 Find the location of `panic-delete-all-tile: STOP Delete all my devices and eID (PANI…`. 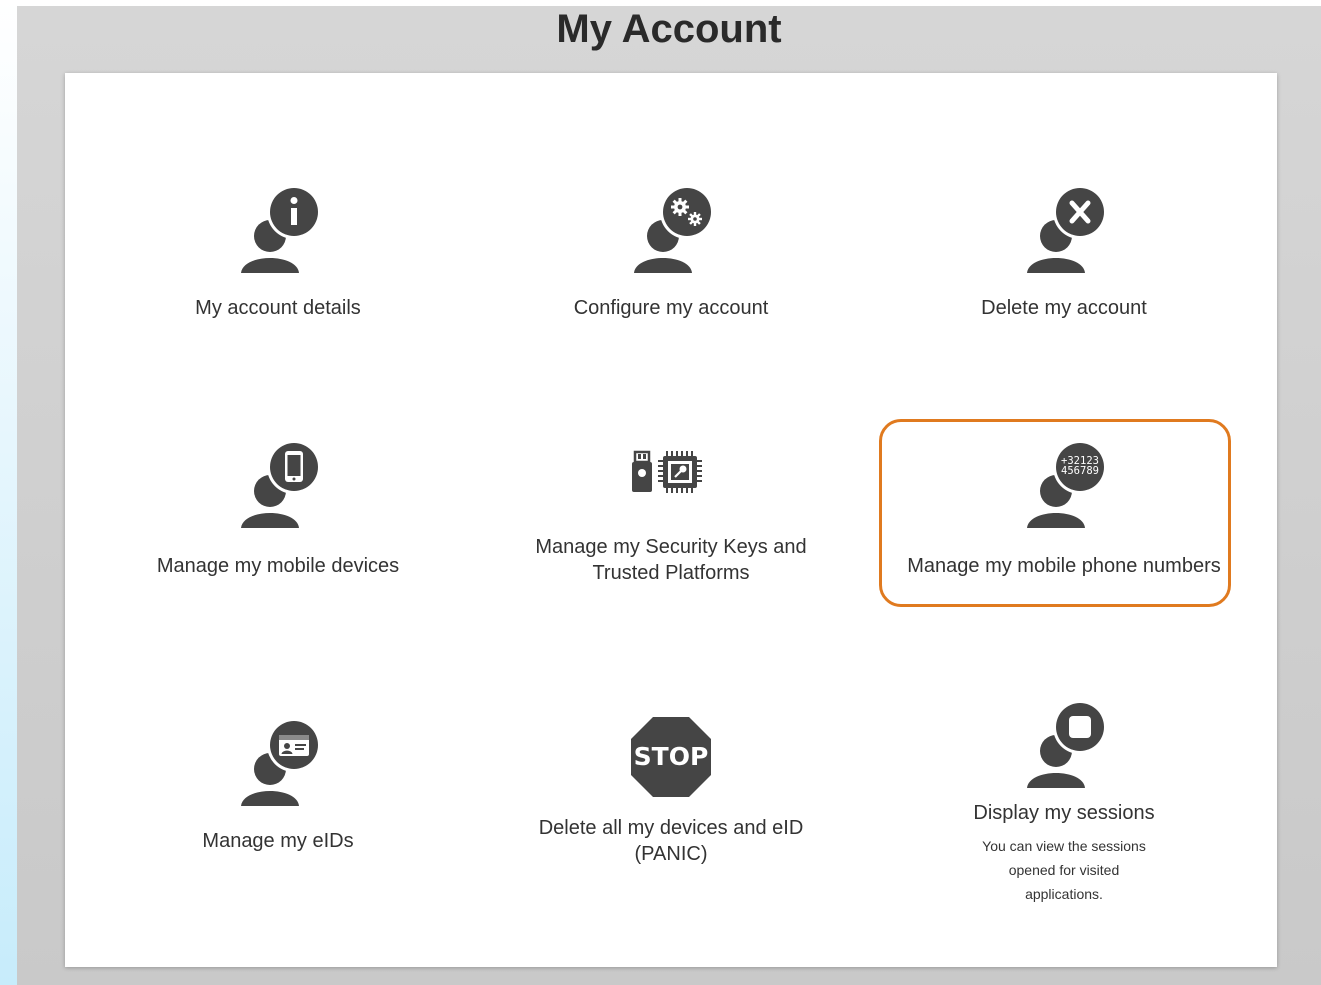

panic-delete-all-tile: STOP Delete all my devices and eID (PANI… is located at coordinates (671, 793).